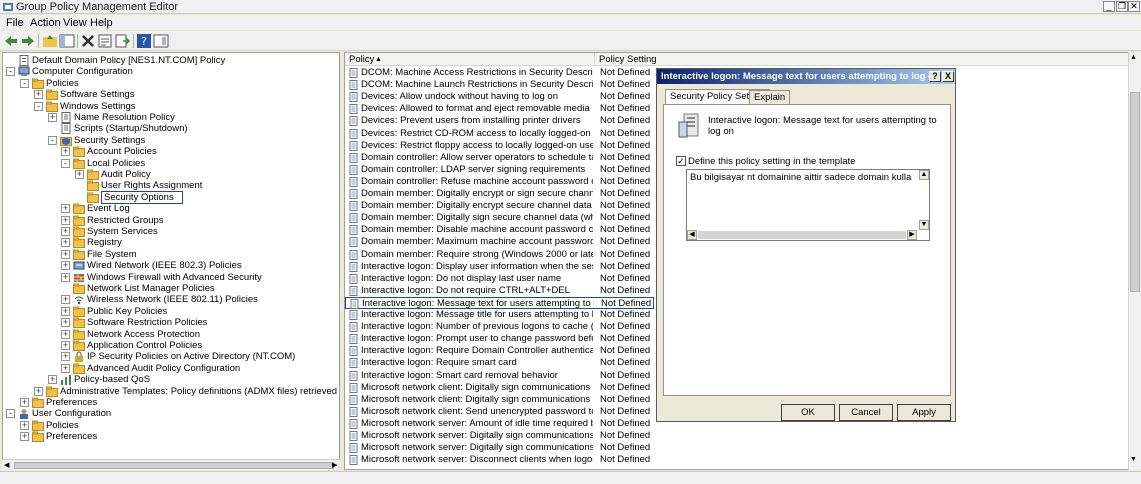 The image size is (1141, 484). I want to click on scroll-left-button: ◀, so click(692, 235).